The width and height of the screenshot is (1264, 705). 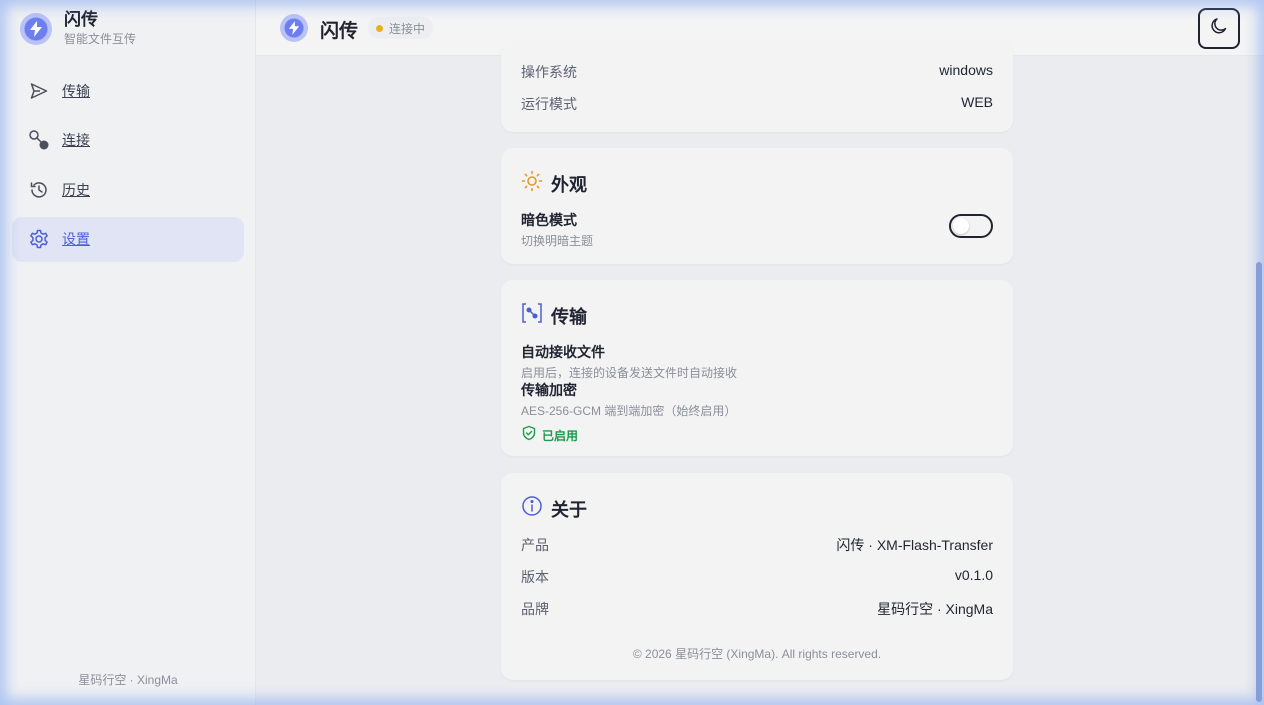 What do you see at coordinates (563, 352) in the screenshot?
I see `auto-receive-title: 自动接收文件` at bounding box center [563, 352].